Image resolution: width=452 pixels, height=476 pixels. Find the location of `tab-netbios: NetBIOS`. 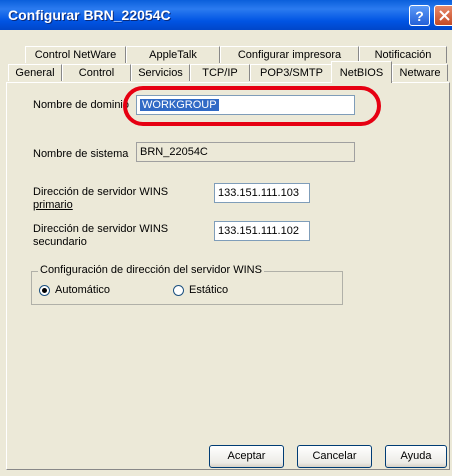

tab-netbios: NetBIOS is located at coordinates (361, 72).